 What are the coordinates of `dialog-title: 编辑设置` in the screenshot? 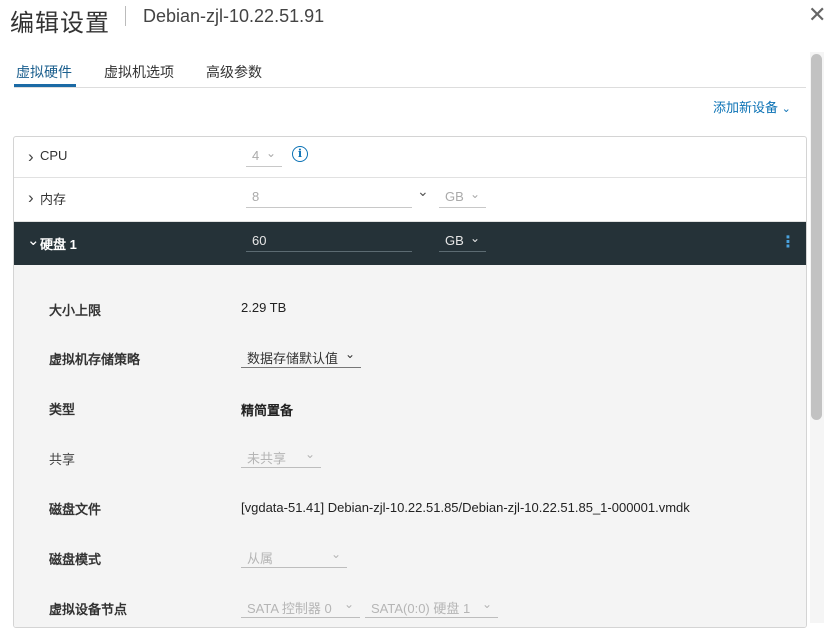 It's located at (60, 23).